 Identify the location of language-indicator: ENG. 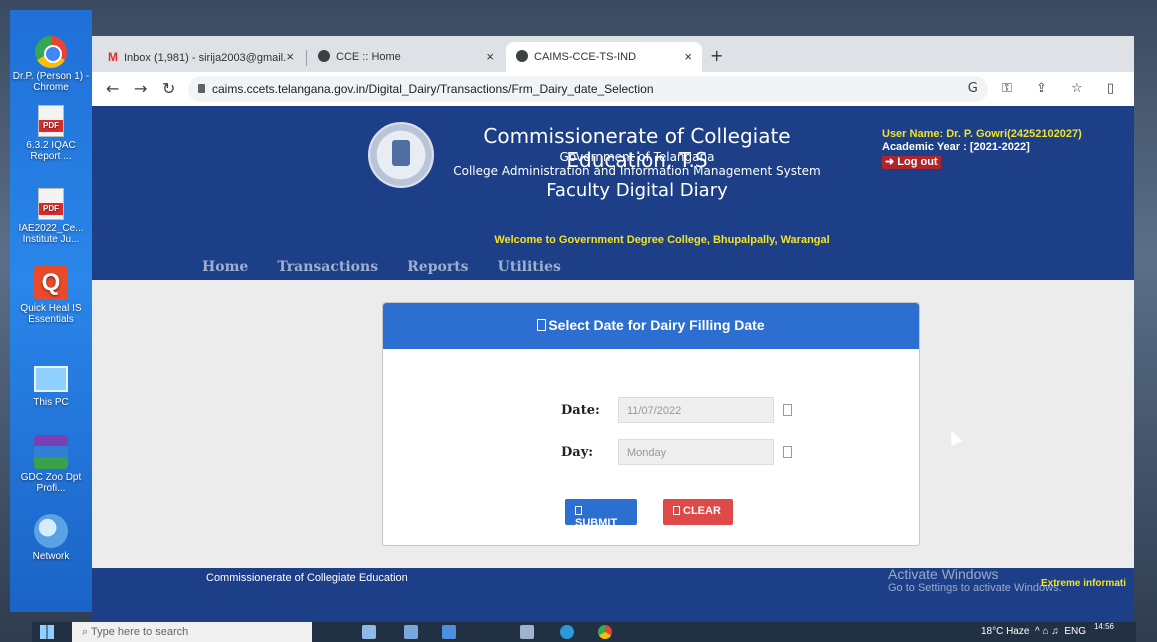
(1075, 631).